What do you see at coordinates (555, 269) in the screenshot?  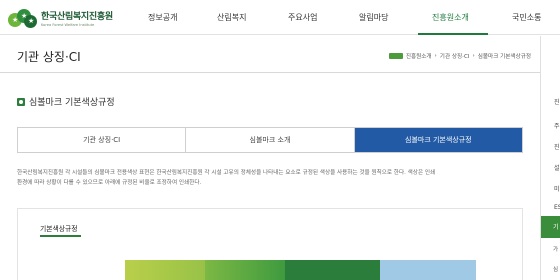 I see `side-nav-subitem: 심` at bounding box center [555, 269].